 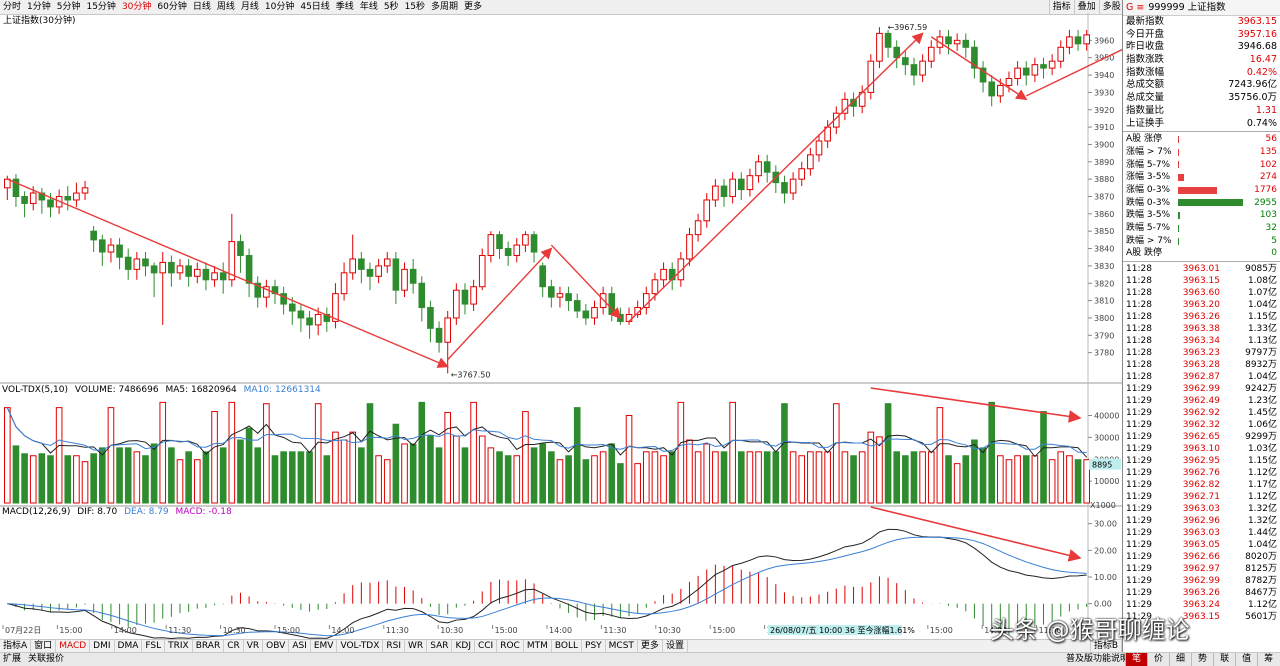 What do you see at coordinates (842, 630) in the screenshot?
I see `date-tip: 26/08/07/五 10:00 36 至今涨幅1.61%` at bounding box center [842, 630].